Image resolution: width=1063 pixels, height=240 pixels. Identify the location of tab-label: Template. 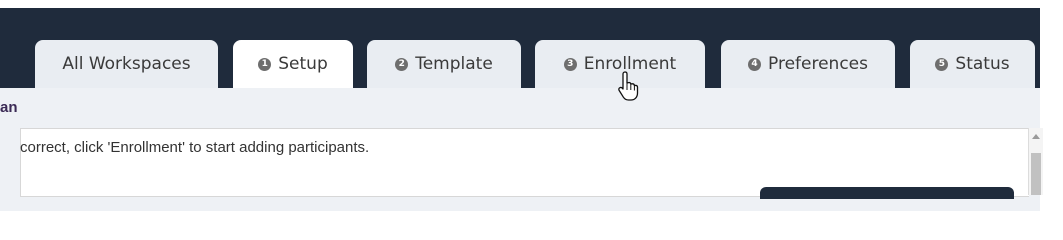
(454, 64).